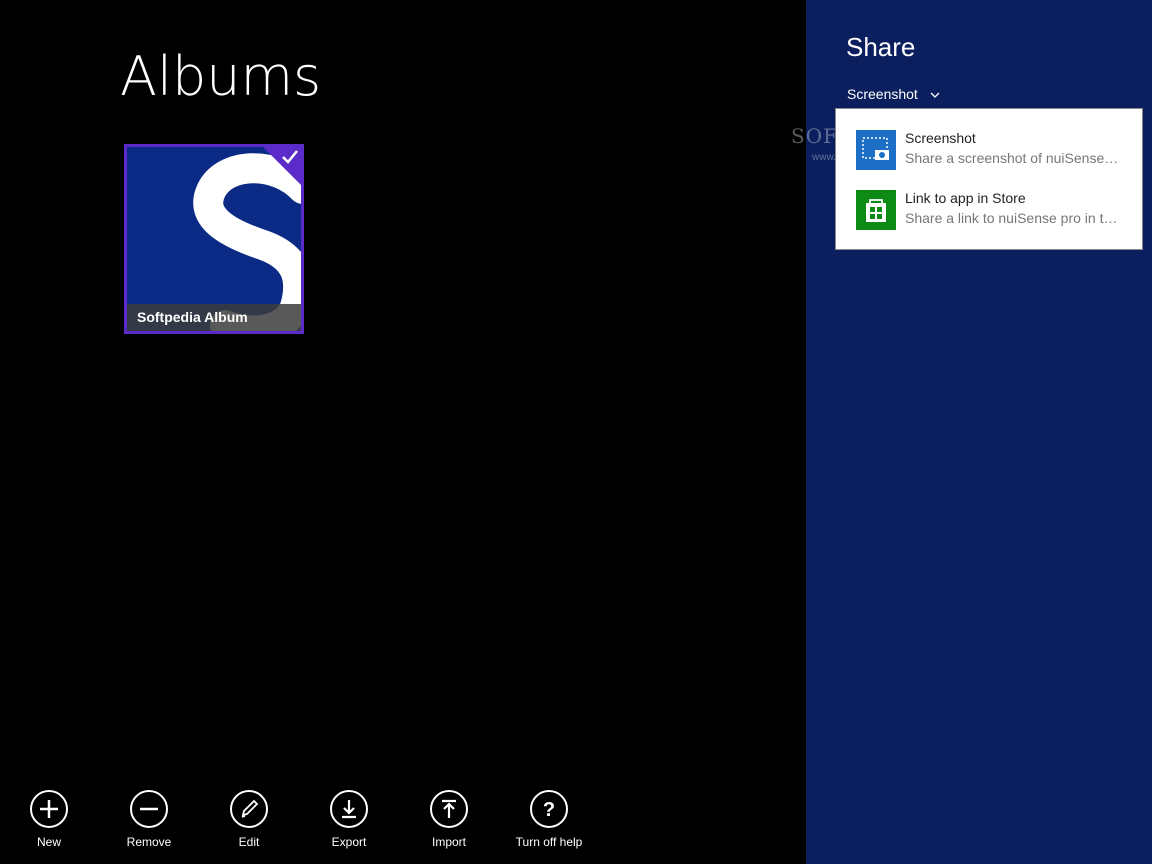 The image size is (1152, 864). I want to click on export-button: Export, so click(349, 825).